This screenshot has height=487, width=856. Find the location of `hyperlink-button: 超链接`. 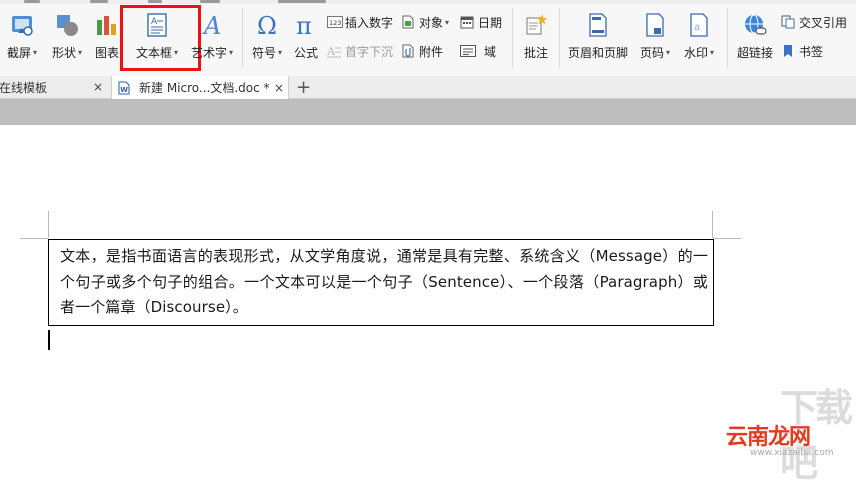

hyperlink-button: 超链接 is located at coordinates (755, 37).